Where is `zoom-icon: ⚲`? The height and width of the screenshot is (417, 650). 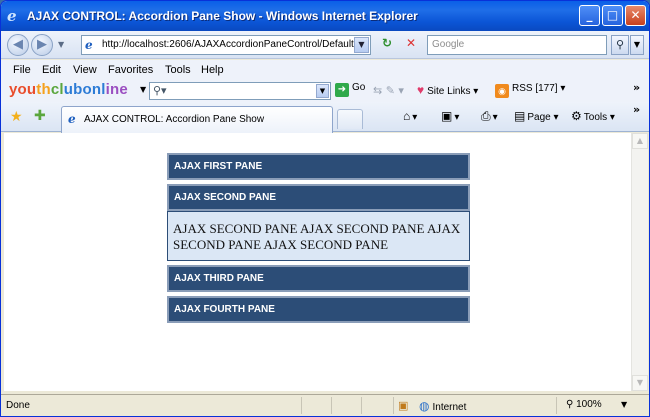 zoom-icon: ⚲ is located at coordinates (570, 404).